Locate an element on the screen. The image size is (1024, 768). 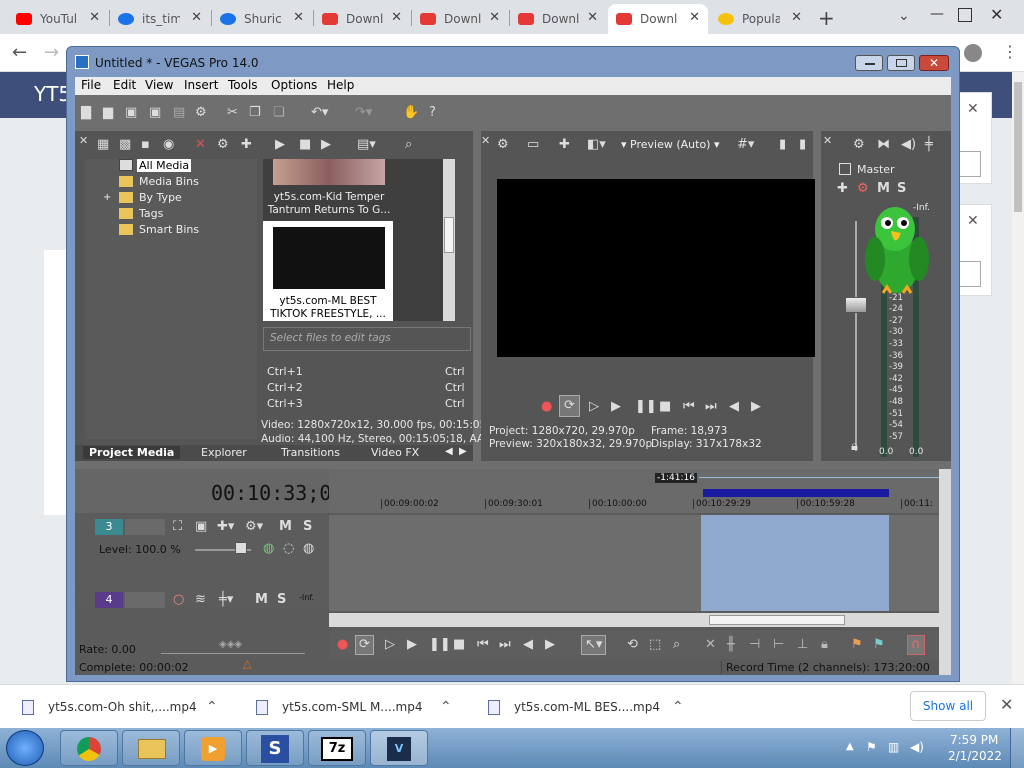
bus-fx-icon: ✚ is located at coordinates (842, 189).